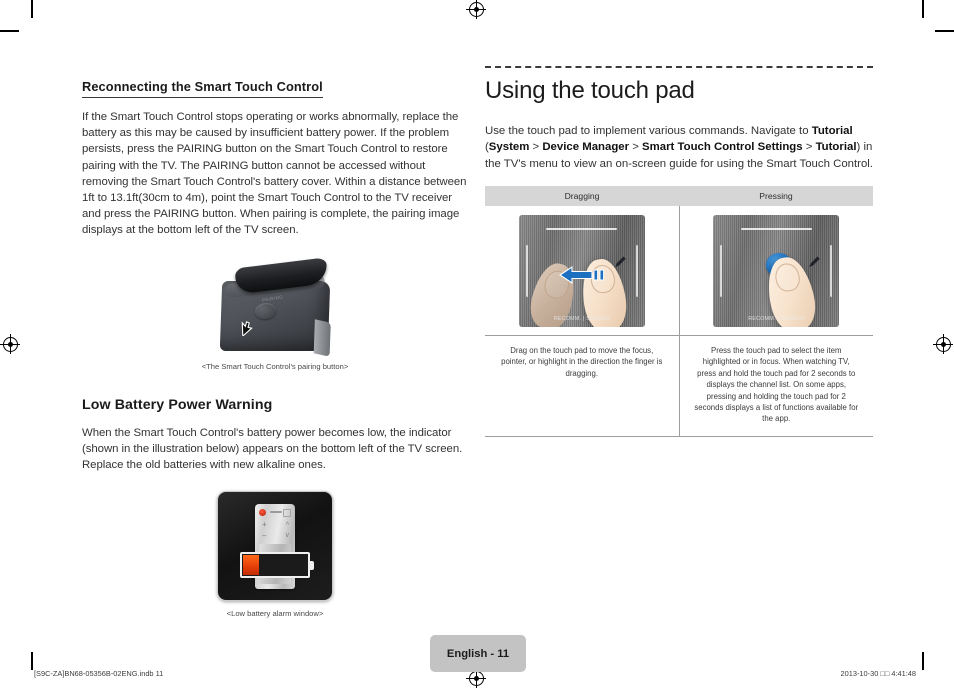  Describe the element at coordinates (814, 261) in the screenshot. I see `pencil-icon` at that location.